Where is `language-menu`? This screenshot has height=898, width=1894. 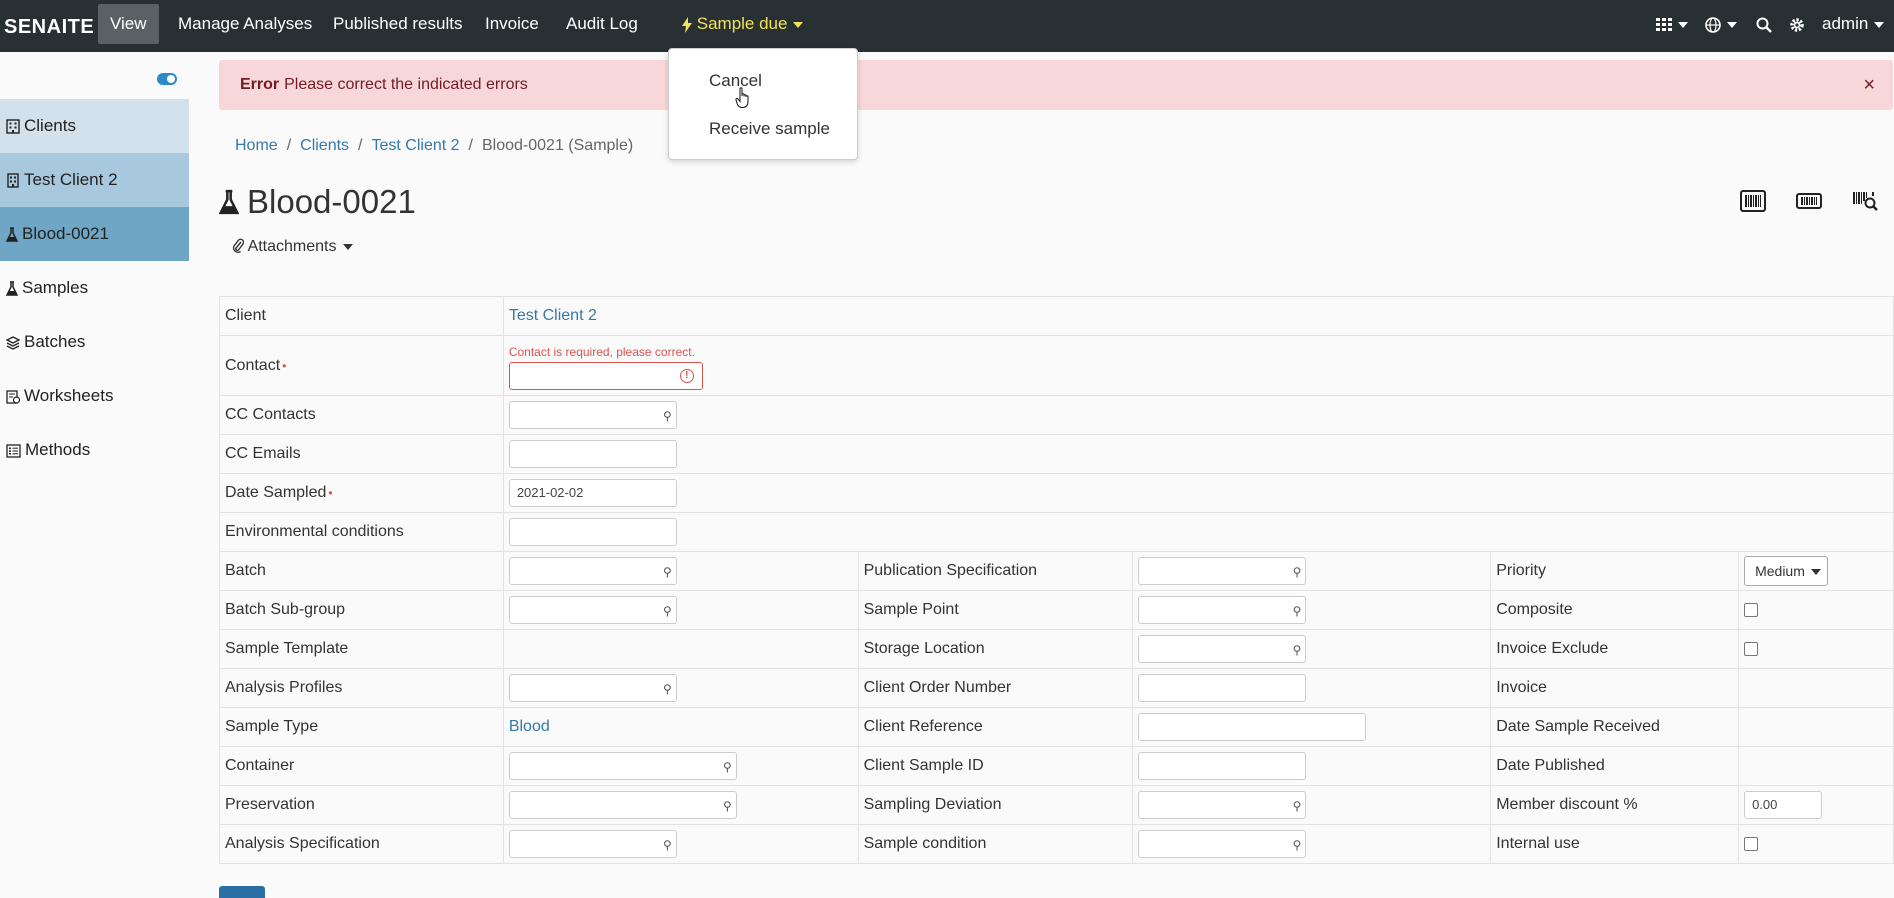
language-menu is located at coordinates (1721, 24).